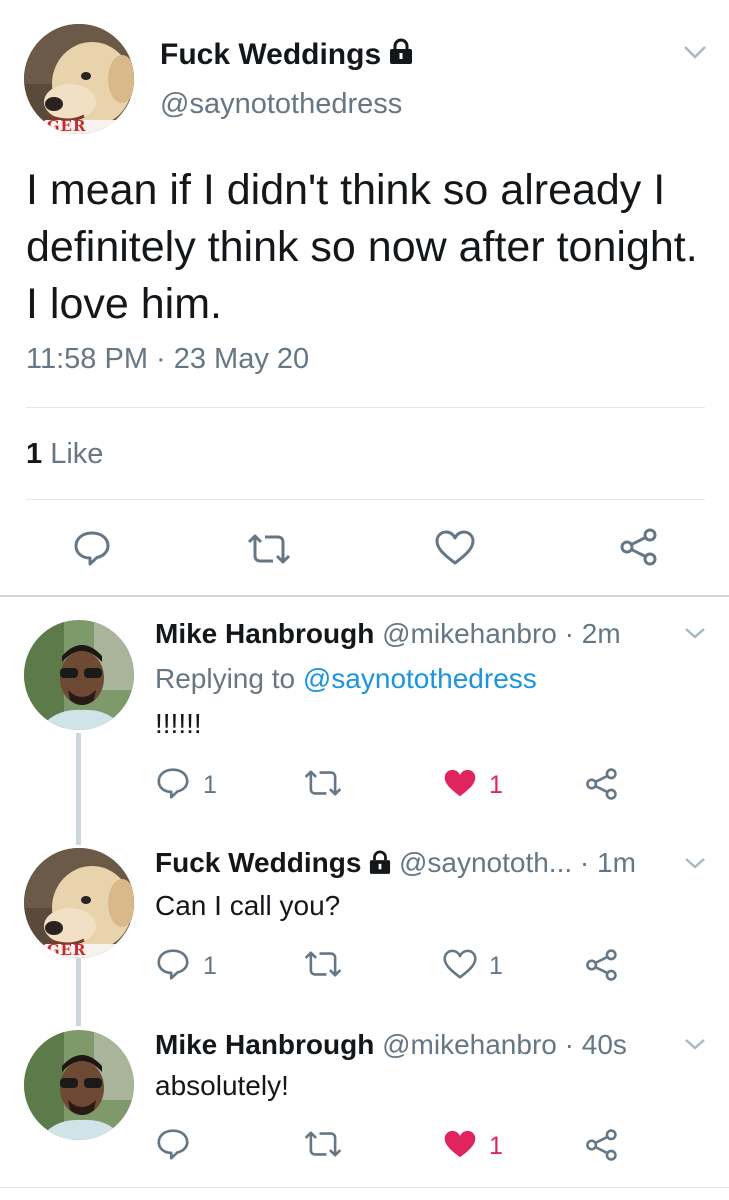 The image size is (729, 1200). Describe the element at coordinates (420, 678) in the screenshot. I see `replying-mention: @saynotothedress` at that location.